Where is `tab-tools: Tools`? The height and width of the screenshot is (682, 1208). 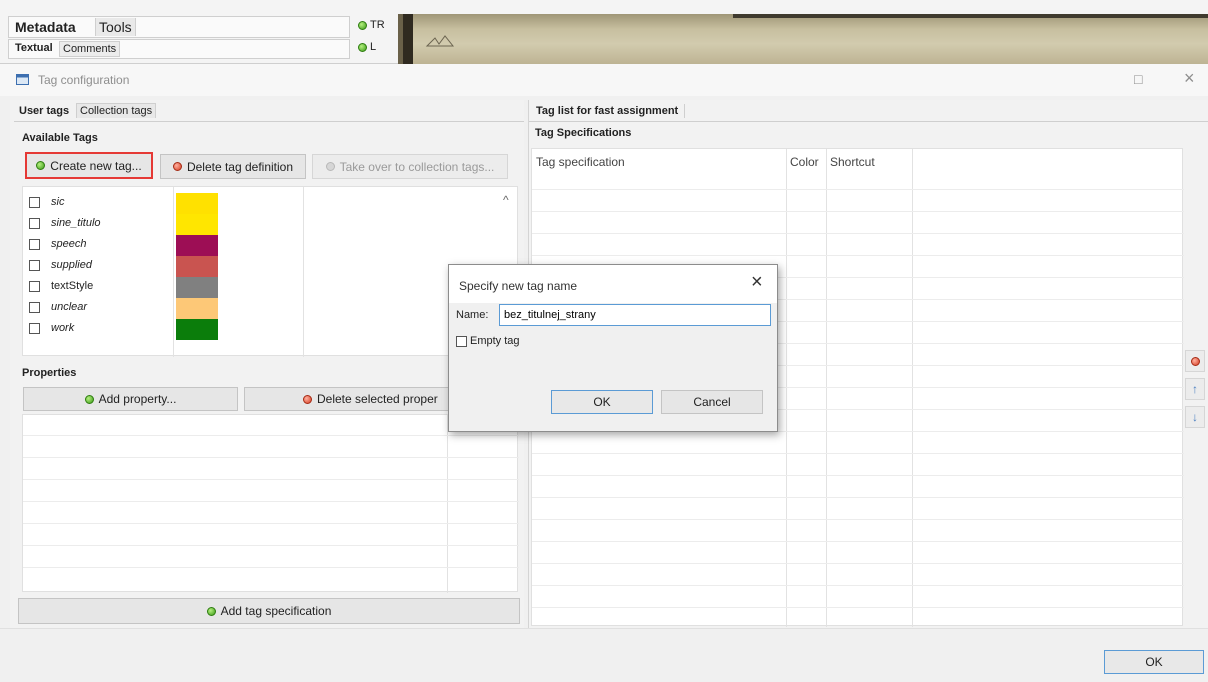
tab-tools: Tools is located at coordinates (115, 27).